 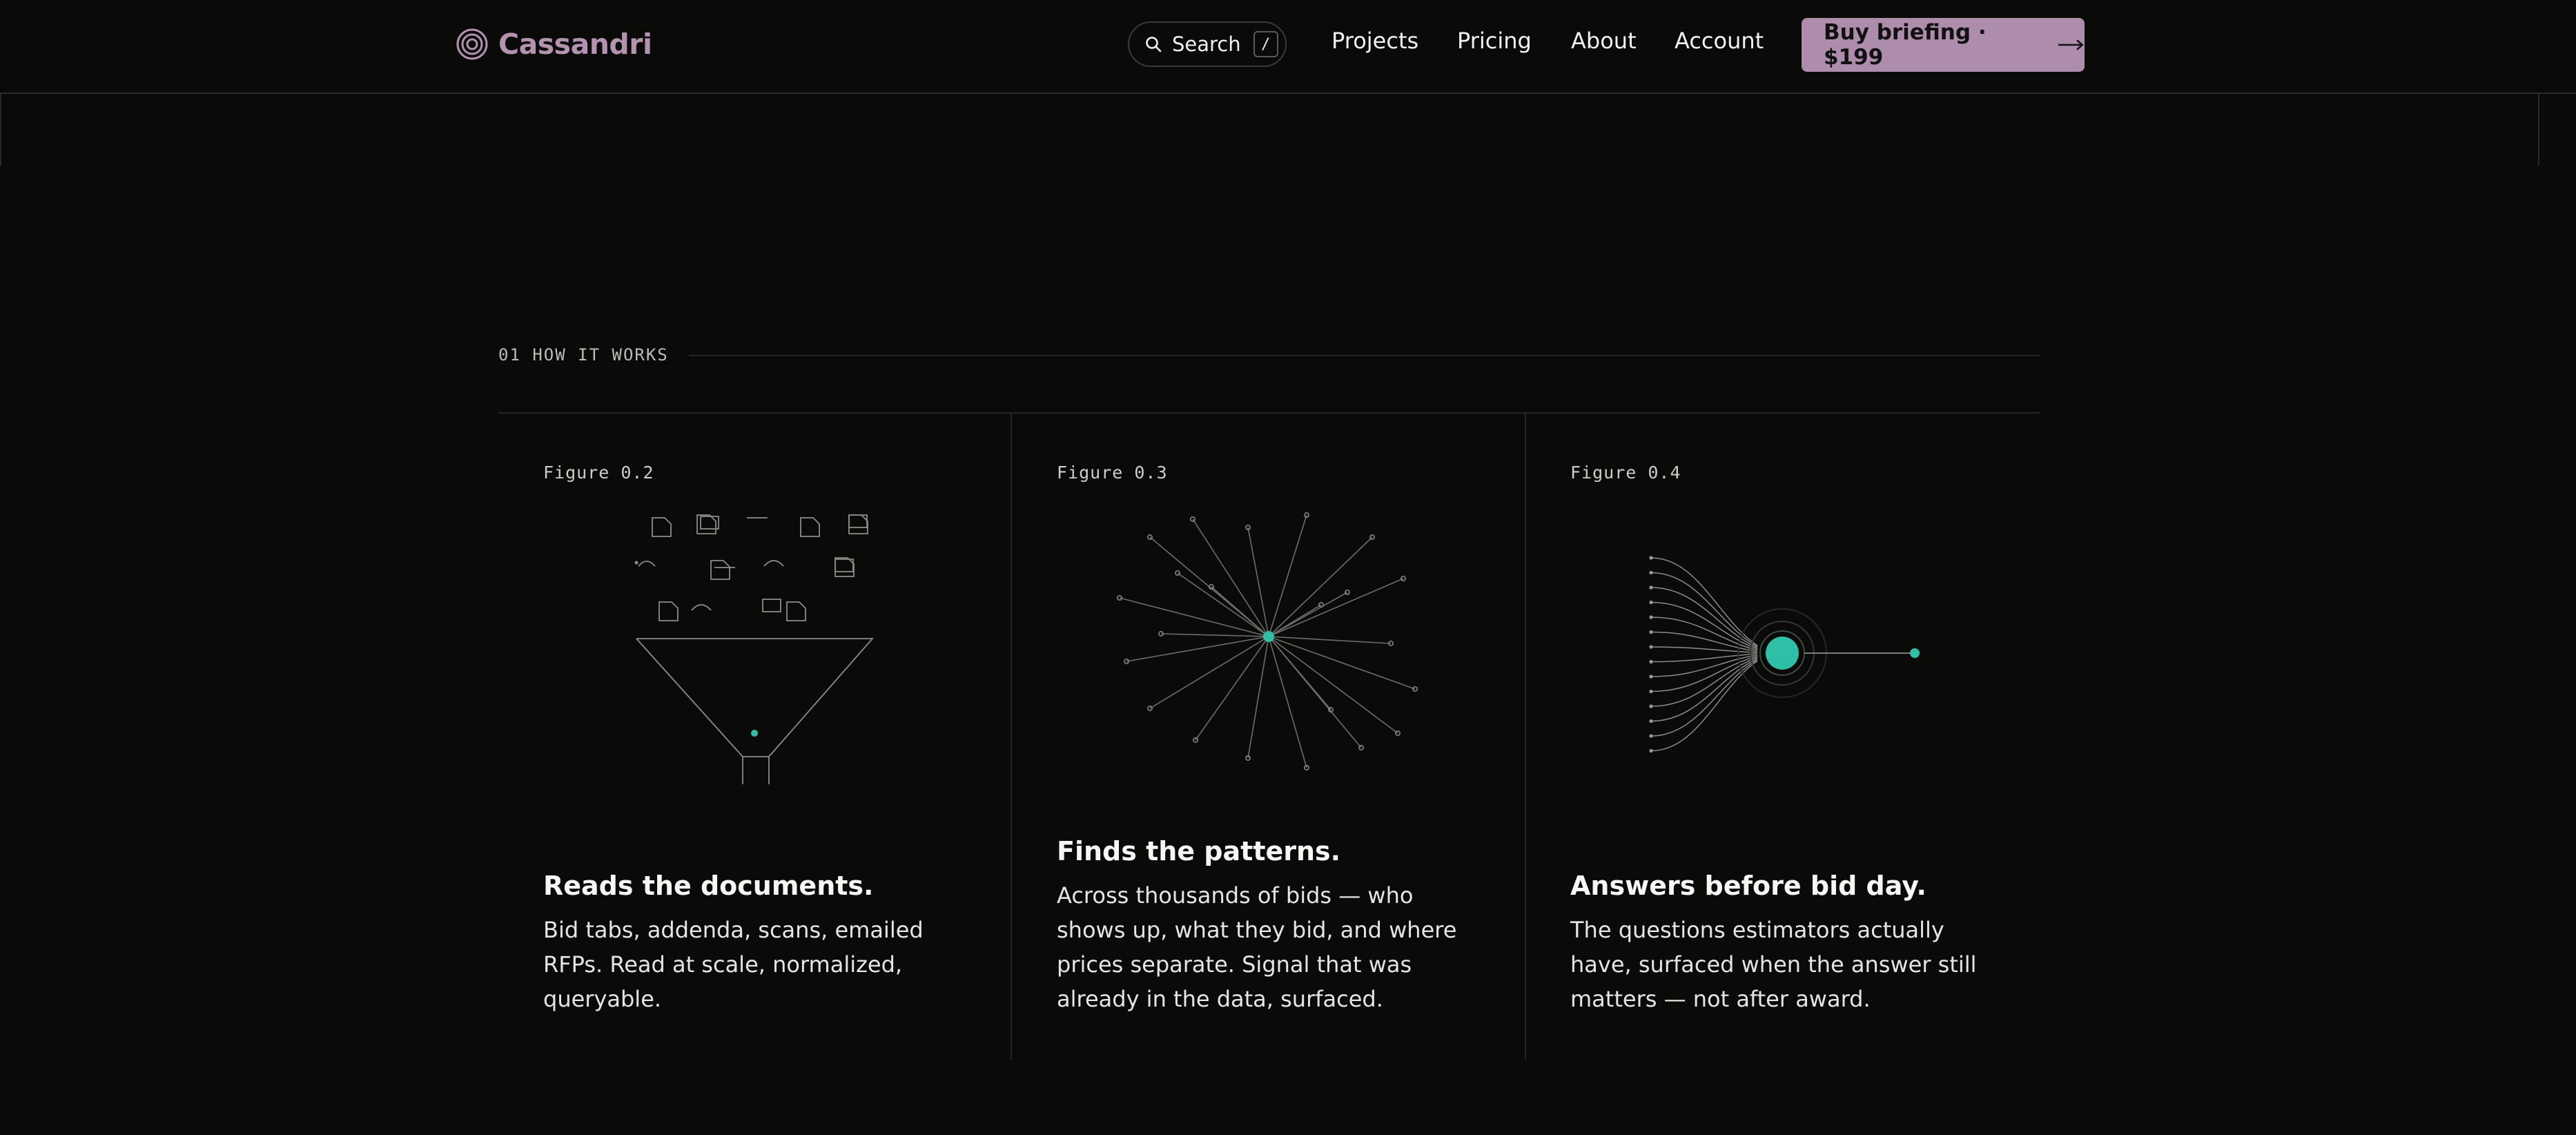 What do you see at coordinates (755, 697) in the screenshot?
I see `funnel-shape` at bounding box center [755, 697].